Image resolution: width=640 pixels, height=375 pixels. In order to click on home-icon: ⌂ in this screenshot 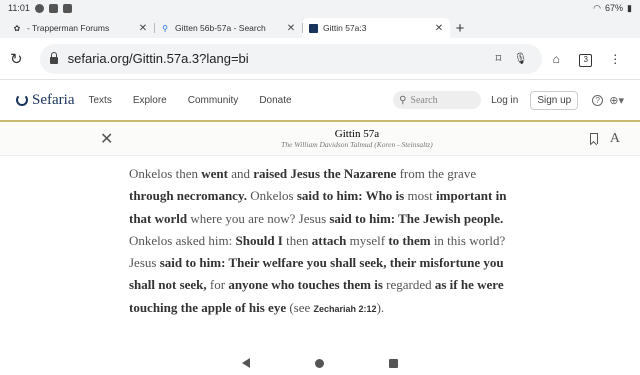, I will do `click(557, 59)`.